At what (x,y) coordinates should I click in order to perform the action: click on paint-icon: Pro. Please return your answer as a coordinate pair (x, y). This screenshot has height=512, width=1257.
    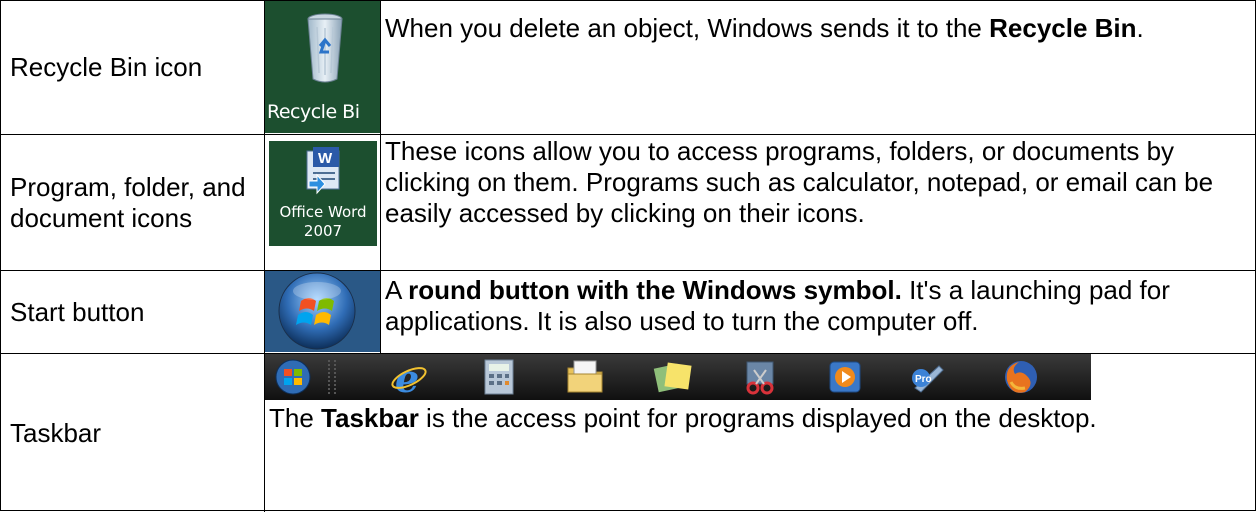
    Looking at the image, I should click on (928, 379).